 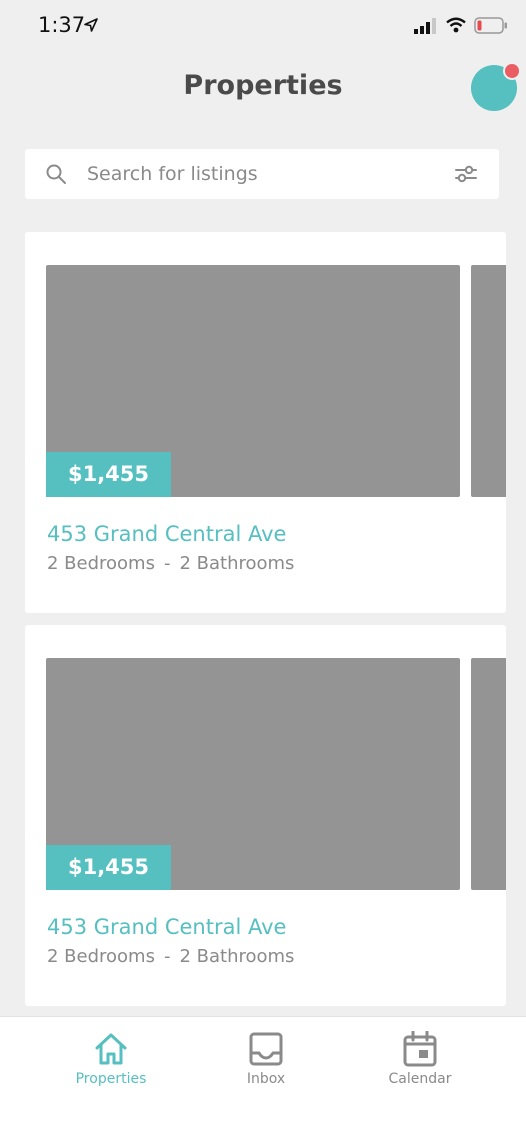 I want to click on inbox-icon, so click(x=266, y=1049).